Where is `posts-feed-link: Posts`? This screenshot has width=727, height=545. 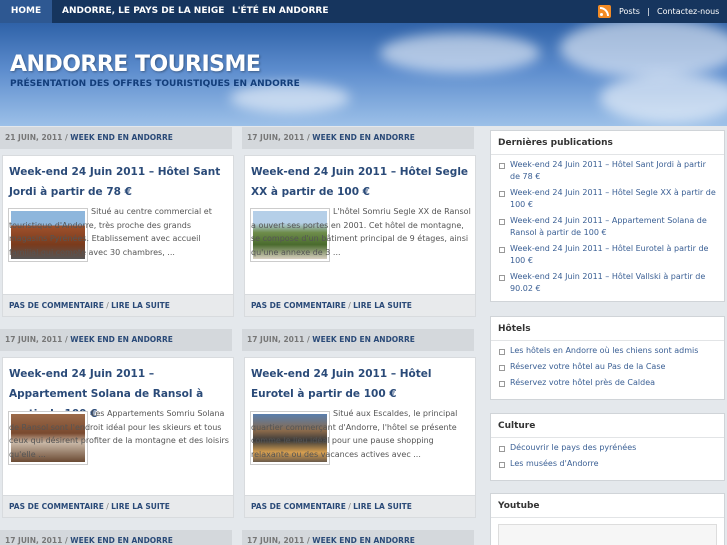 posts-feed-link: Posts is located at coordinates (629, 11).